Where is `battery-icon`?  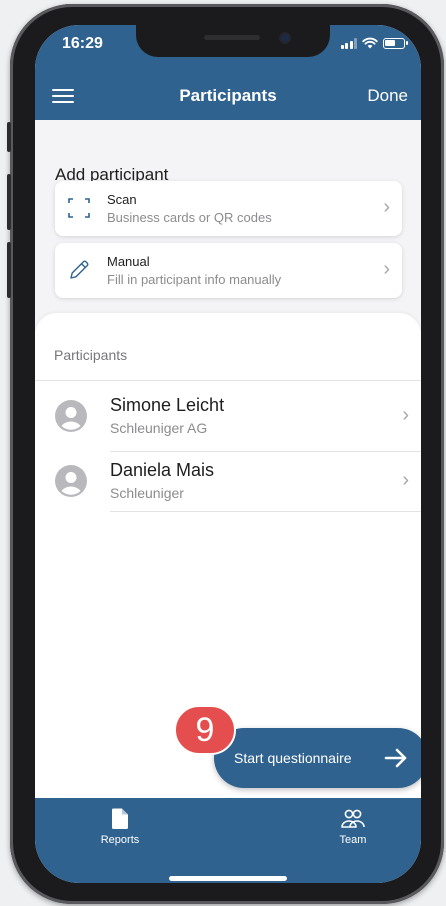 battery-icon is located at coordinates (395, 43).